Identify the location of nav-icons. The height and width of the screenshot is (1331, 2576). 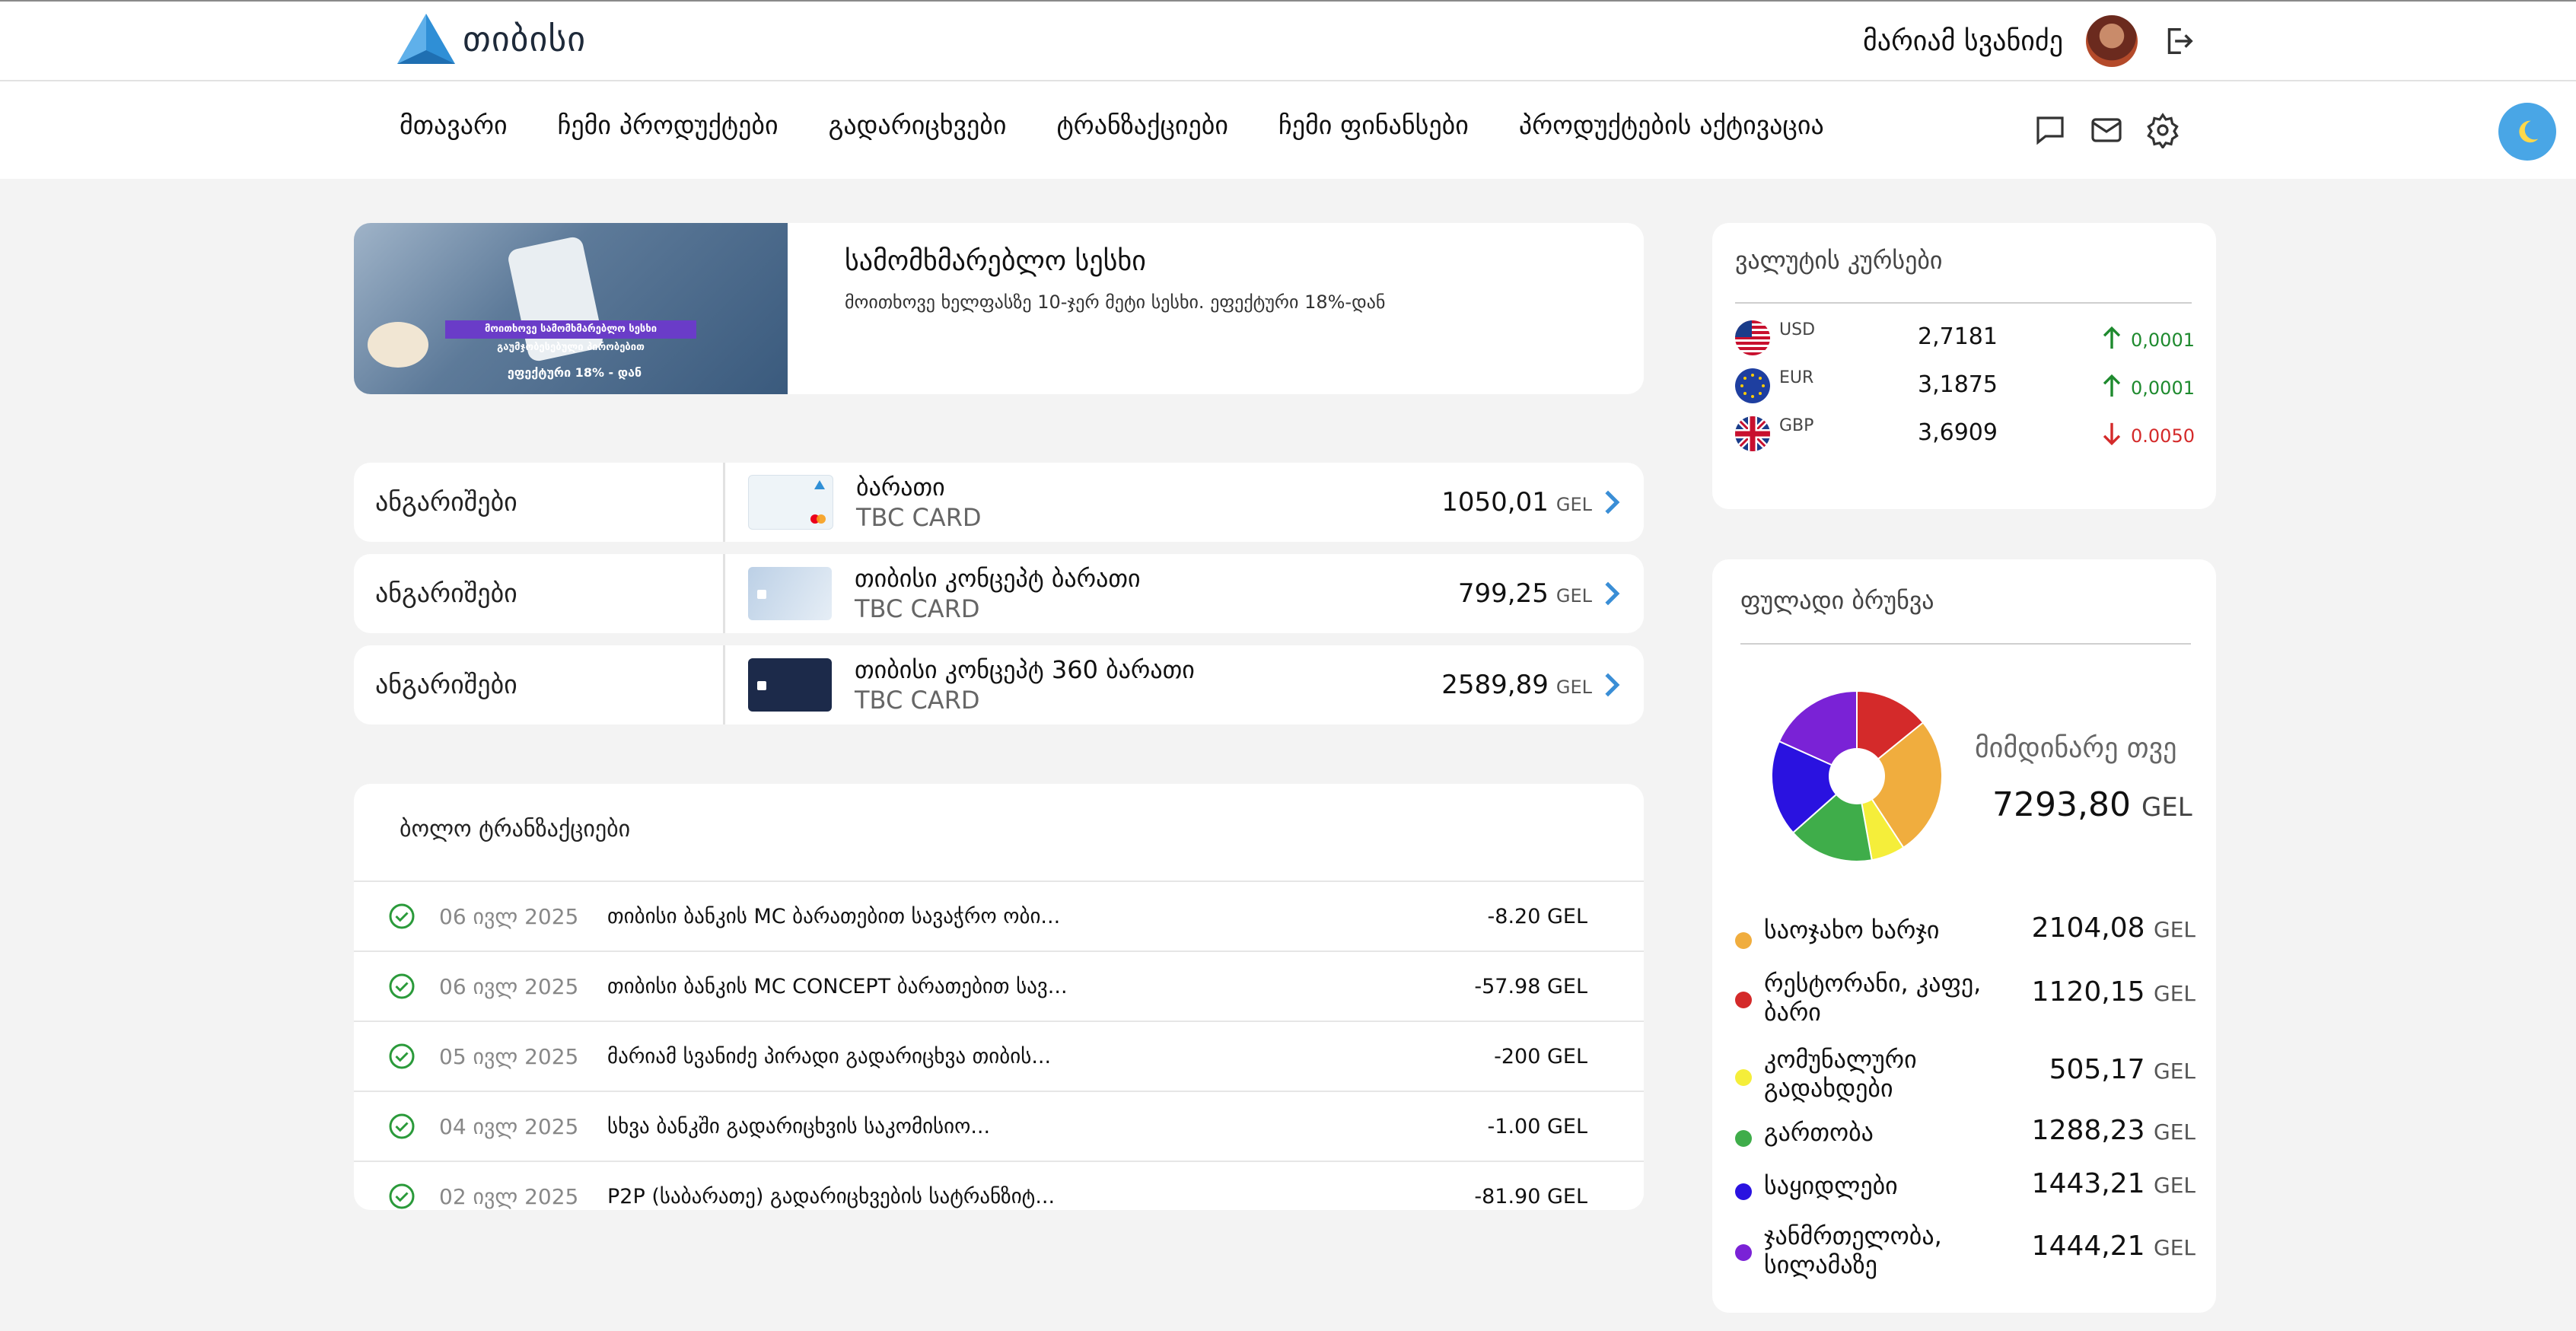
(2106, 130).